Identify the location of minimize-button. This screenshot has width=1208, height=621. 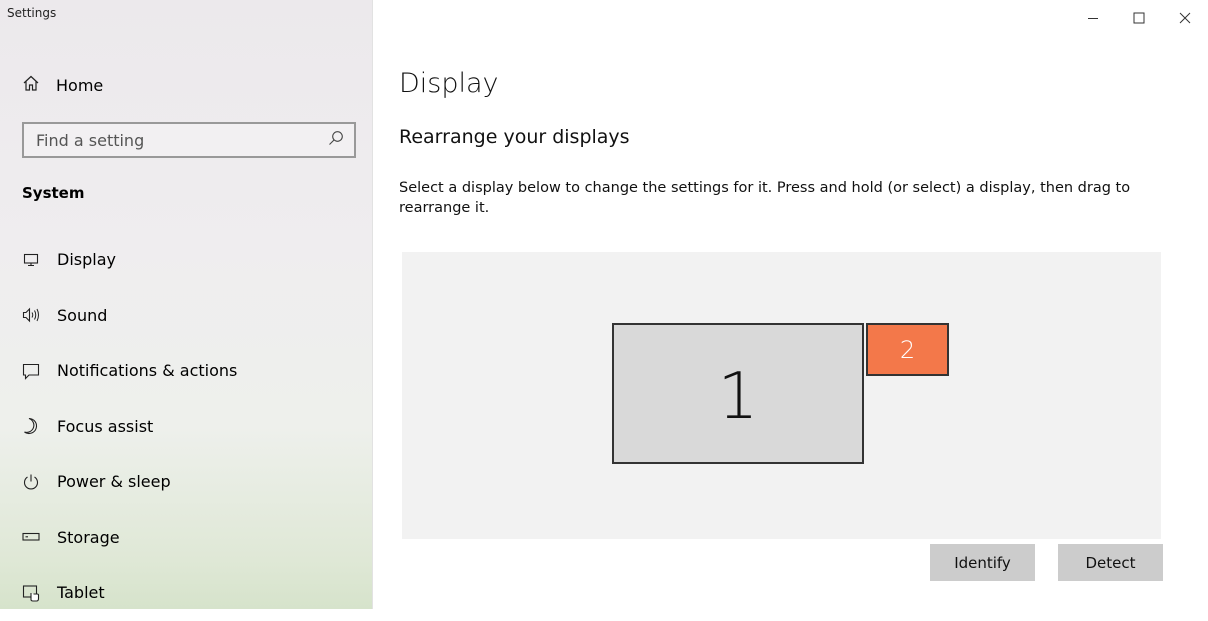
(1093, 18).